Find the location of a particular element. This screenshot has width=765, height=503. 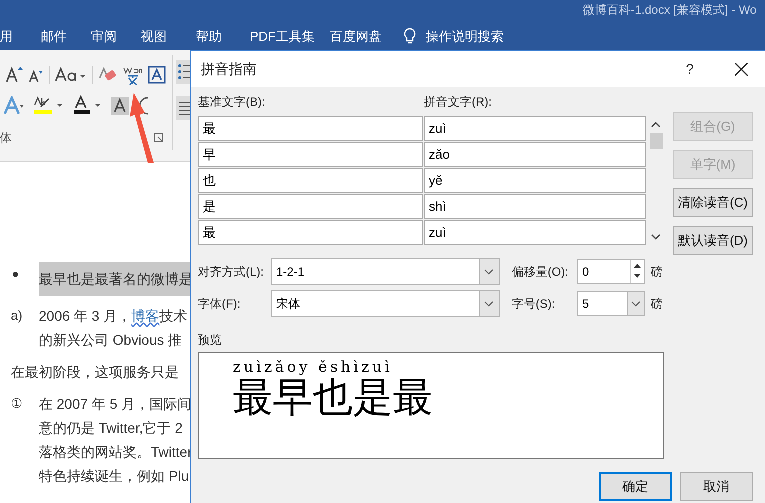

dialog-title: 拼音指南 is located at coordinates (229, 69).